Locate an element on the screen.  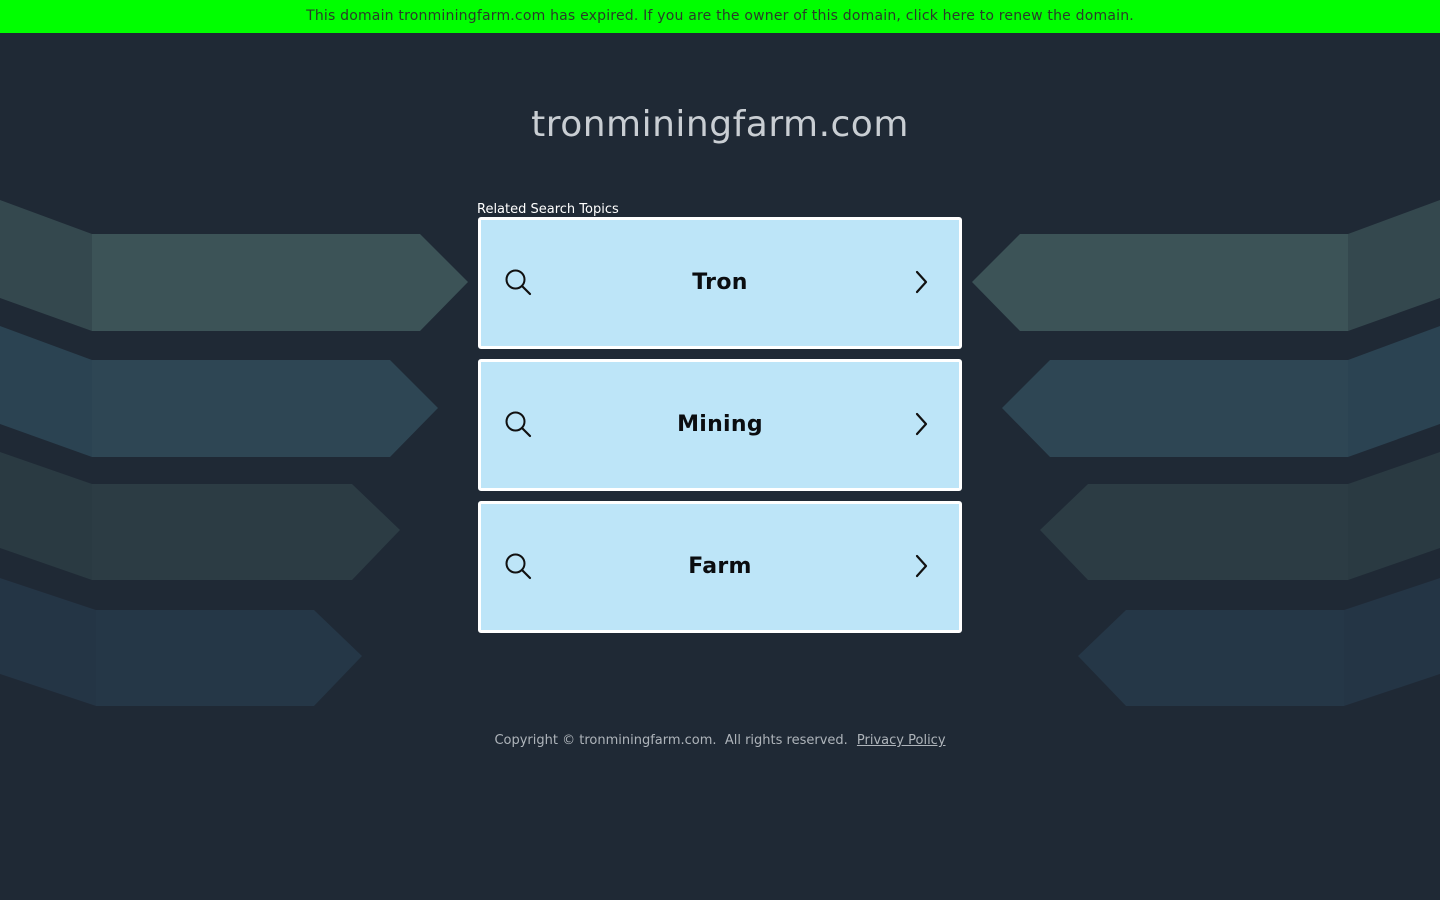
topic-link-tron: Tron is located at coordinates (720, 283).